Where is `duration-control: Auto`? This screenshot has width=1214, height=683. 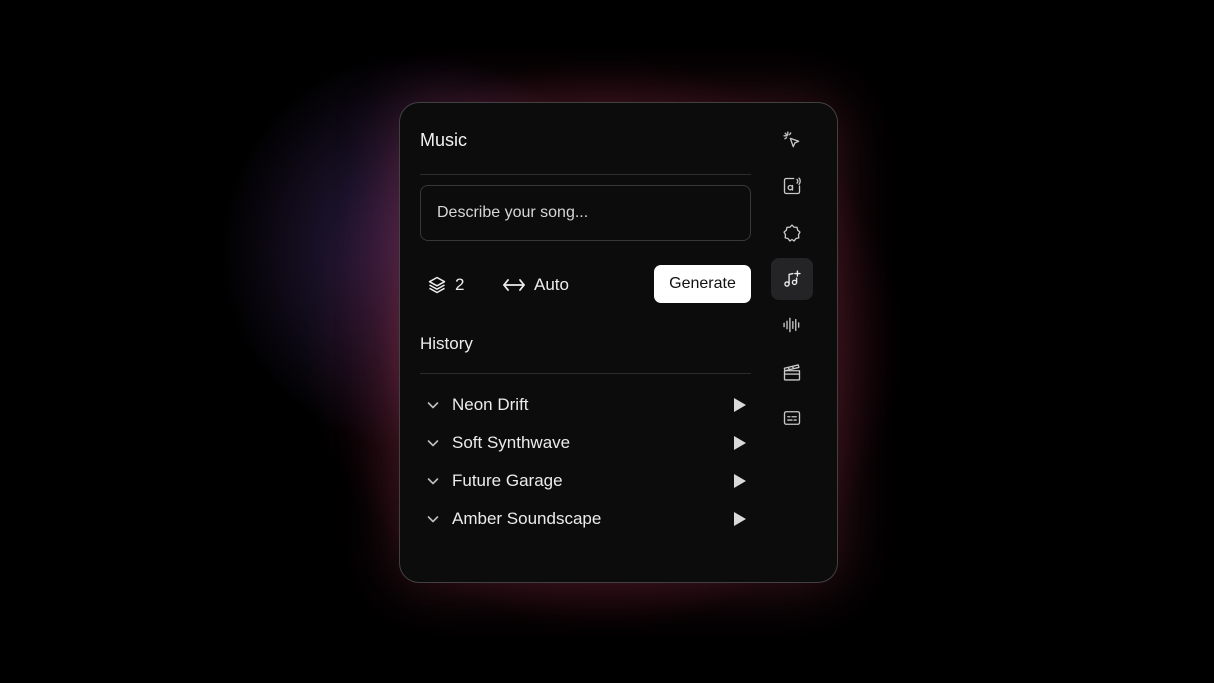 duration-control: Auto is located at coordinates (535, 285).